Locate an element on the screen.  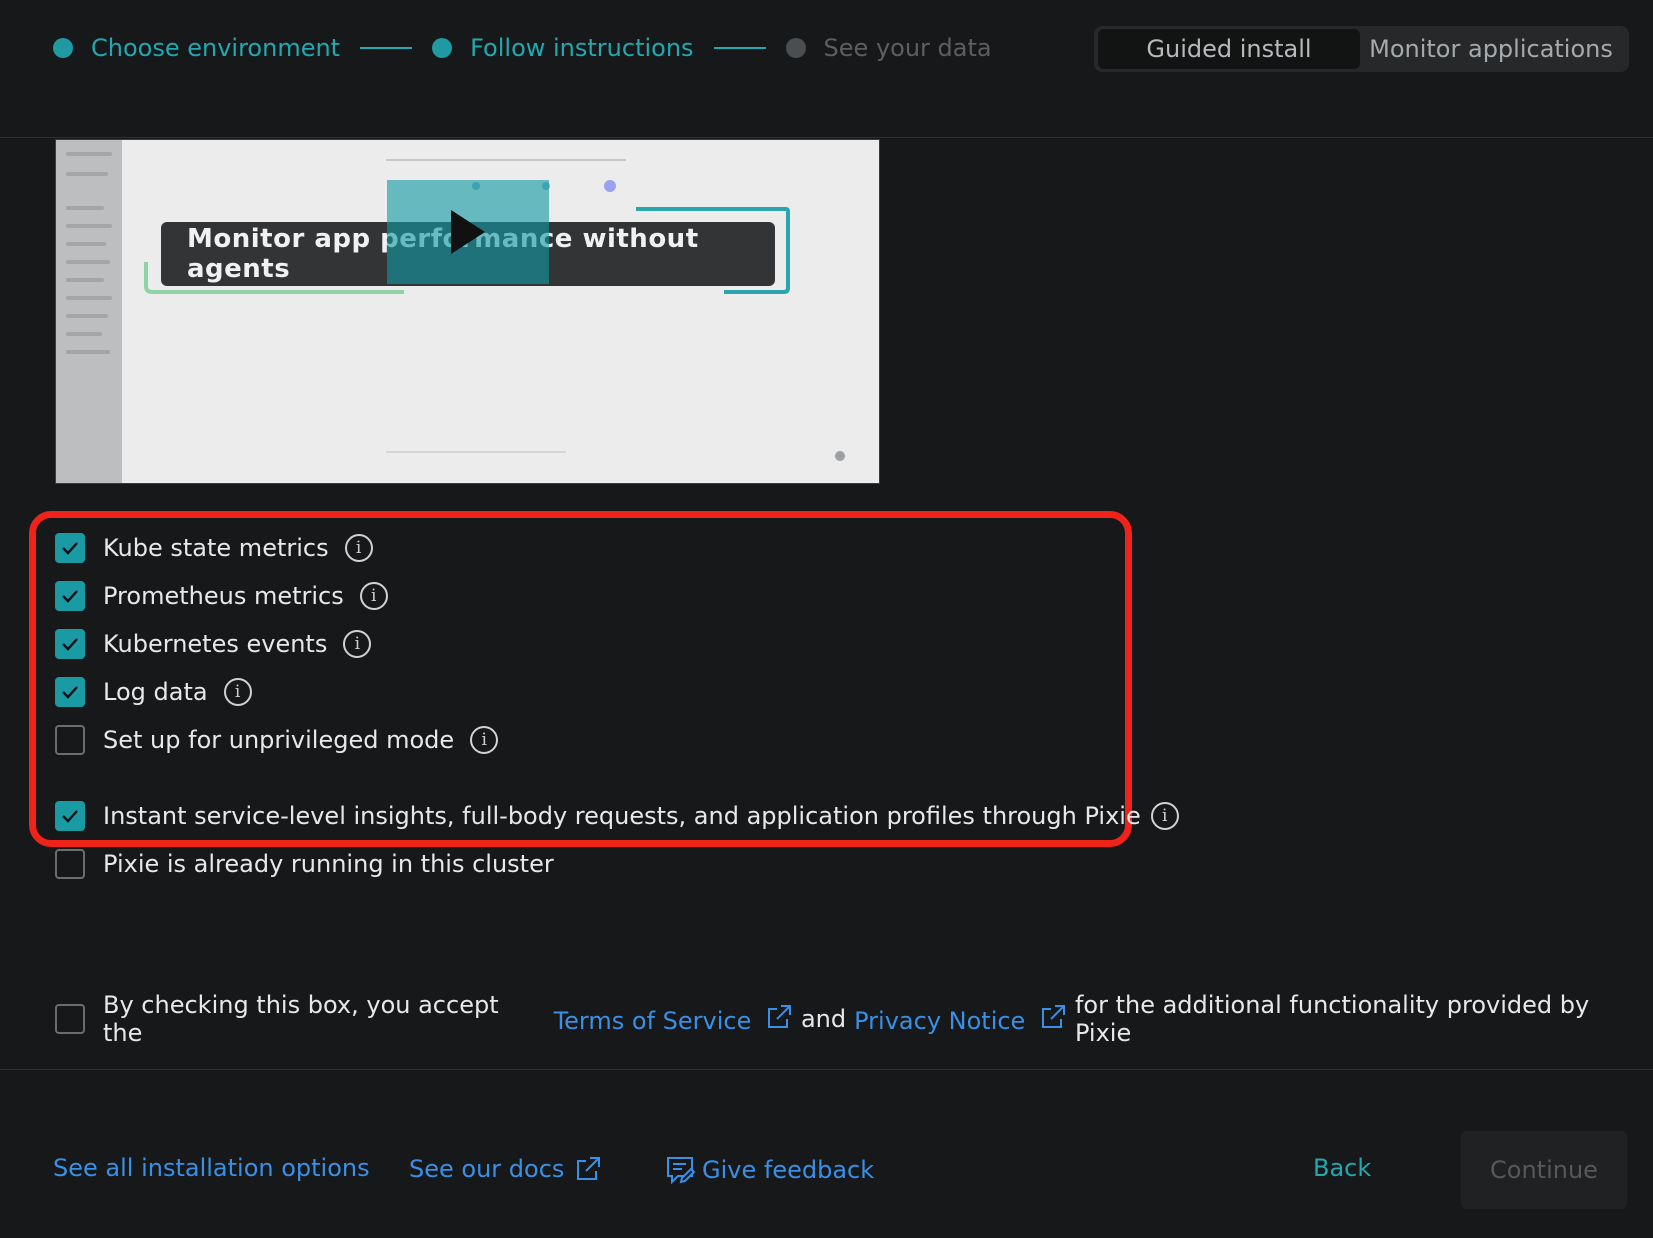
play-icon is located at coordinates (468, 232).